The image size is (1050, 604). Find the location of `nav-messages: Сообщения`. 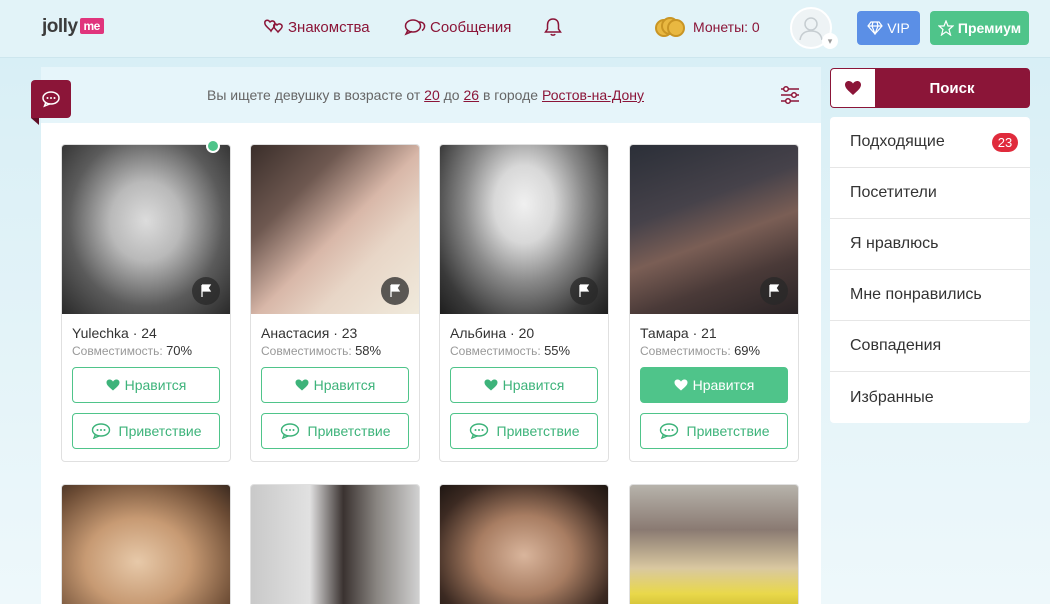

nav-messages: Сообщения is located at coordinates (457, 27).